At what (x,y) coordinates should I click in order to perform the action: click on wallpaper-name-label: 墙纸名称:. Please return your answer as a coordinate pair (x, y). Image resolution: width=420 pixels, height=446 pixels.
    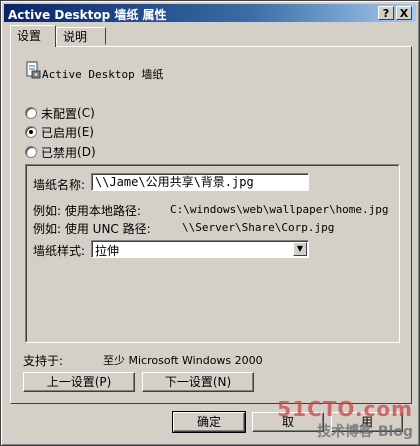
    Looking at the image, I should click on (59, 185).